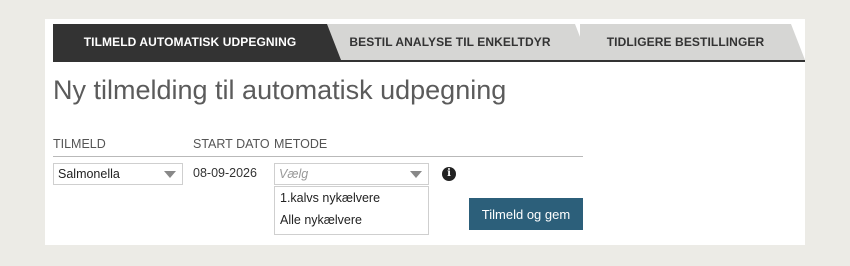  Describe the element at coordinates (225, 173) in the screenshot. I see `start-dato-value: 08-09-2026` at that location.